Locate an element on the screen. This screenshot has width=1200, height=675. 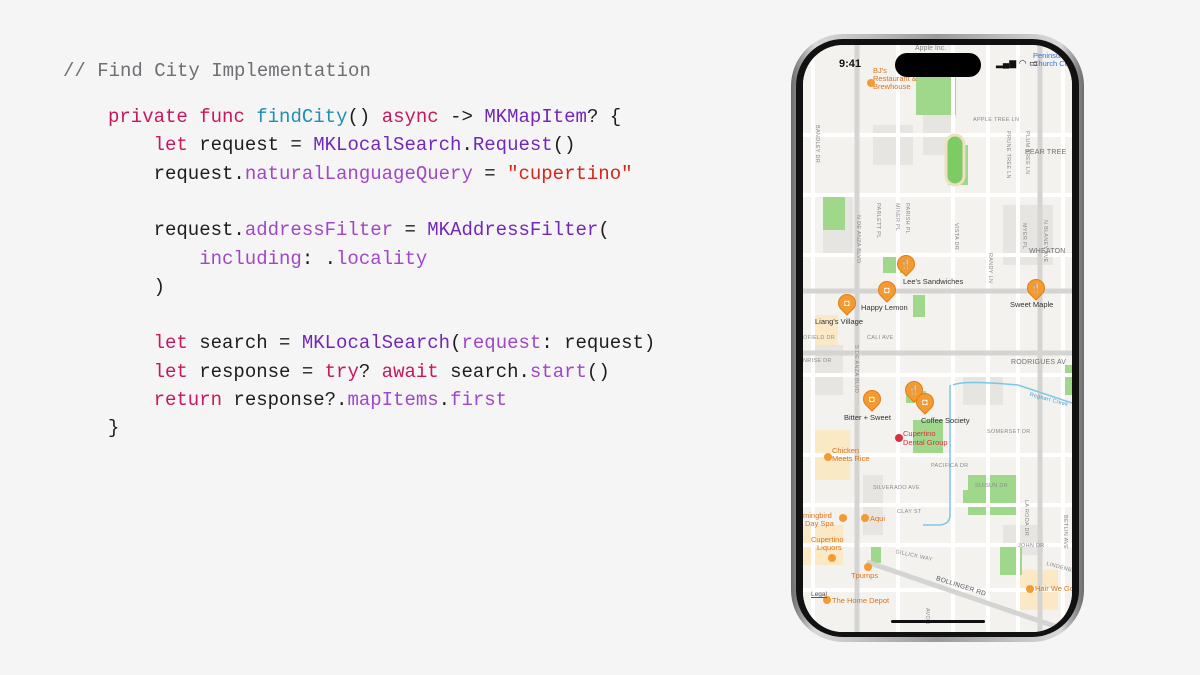
street-label: BETLIN AVE is located at coordinates (1065, 532).